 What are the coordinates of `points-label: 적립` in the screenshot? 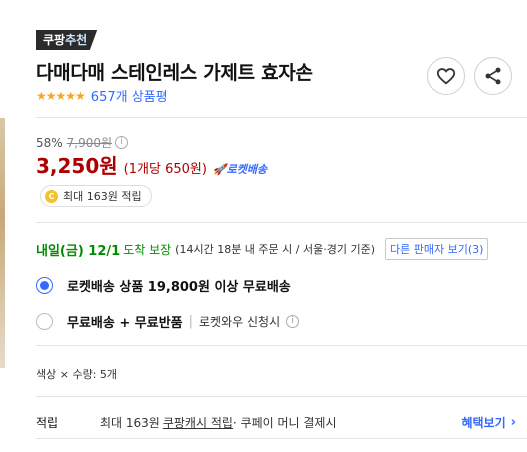 It's located at (47, 423).